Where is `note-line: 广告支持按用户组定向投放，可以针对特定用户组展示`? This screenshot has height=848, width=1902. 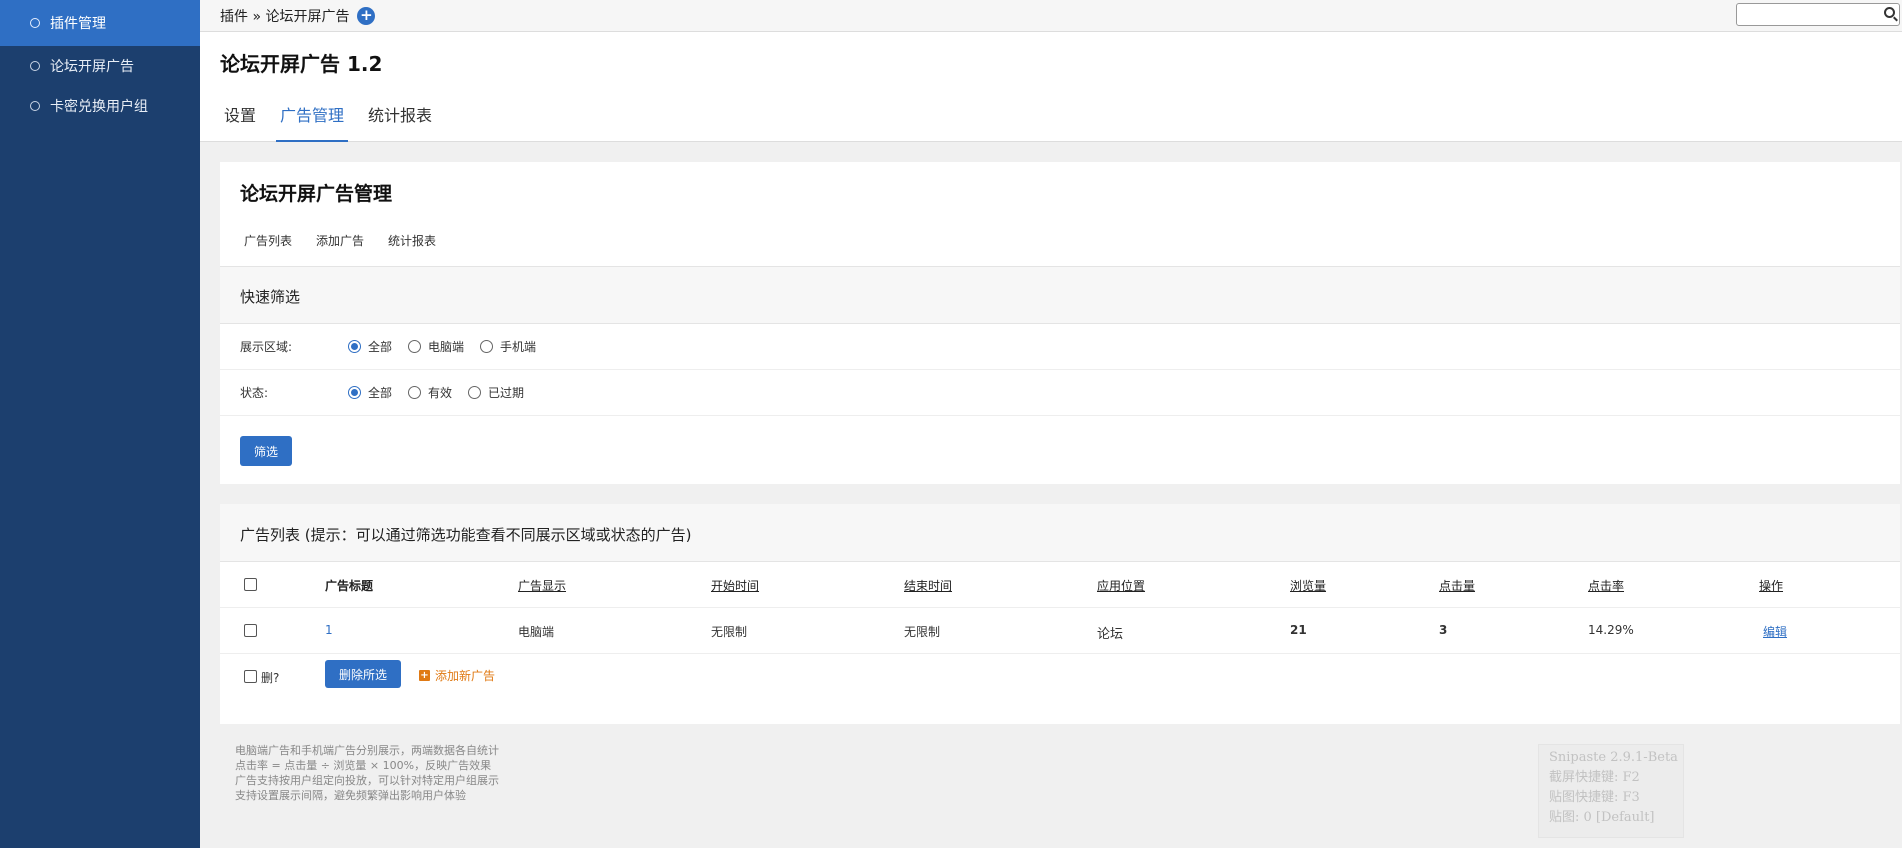 note-line: 广告支持按用户组定向投放，可以针对特定用户组展示 is located at coordinates (367, 780).